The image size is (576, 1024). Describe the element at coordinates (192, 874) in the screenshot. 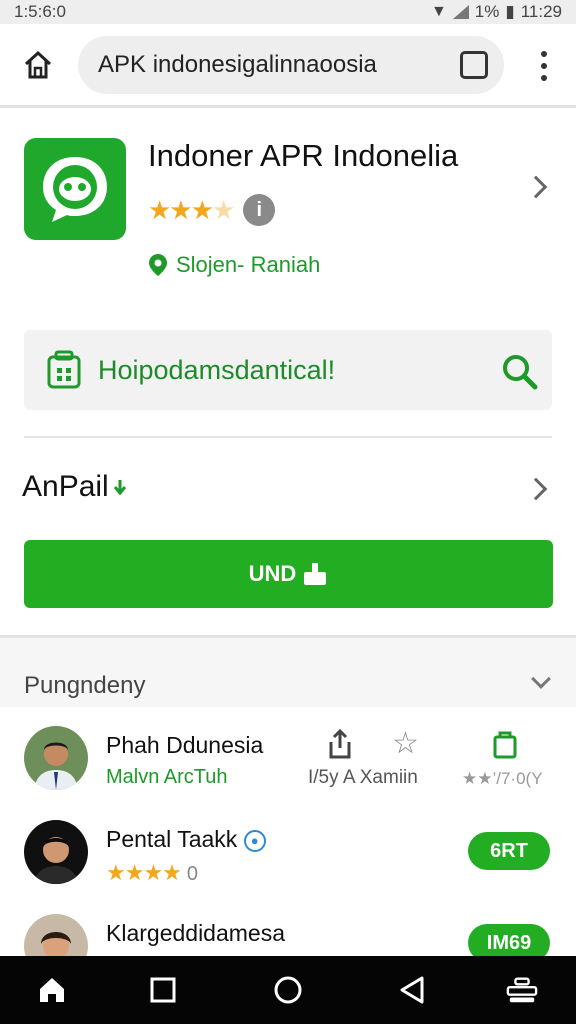

I see `item-rating-count: 0` at that location.